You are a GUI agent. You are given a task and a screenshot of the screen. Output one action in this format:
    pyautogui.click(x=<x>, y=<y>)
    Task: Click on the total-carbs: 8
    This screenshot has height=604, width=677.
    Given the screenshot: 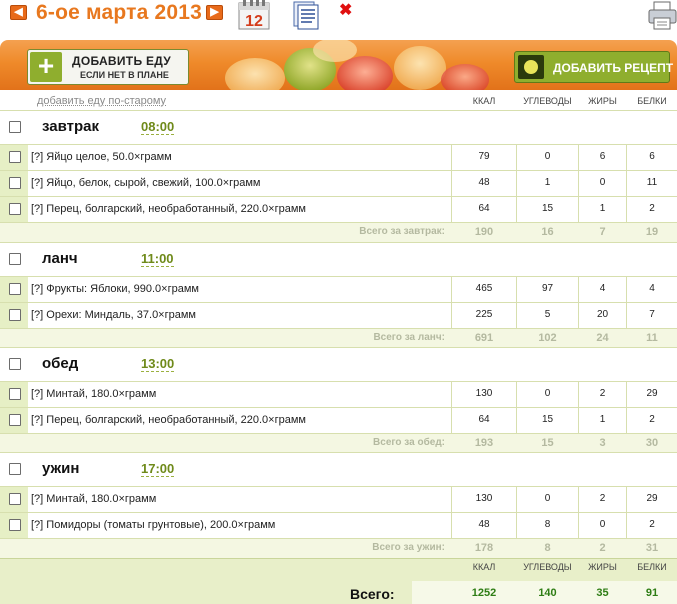 What is the action you would take?
    pyautogui.click(x=547, y=548)
    